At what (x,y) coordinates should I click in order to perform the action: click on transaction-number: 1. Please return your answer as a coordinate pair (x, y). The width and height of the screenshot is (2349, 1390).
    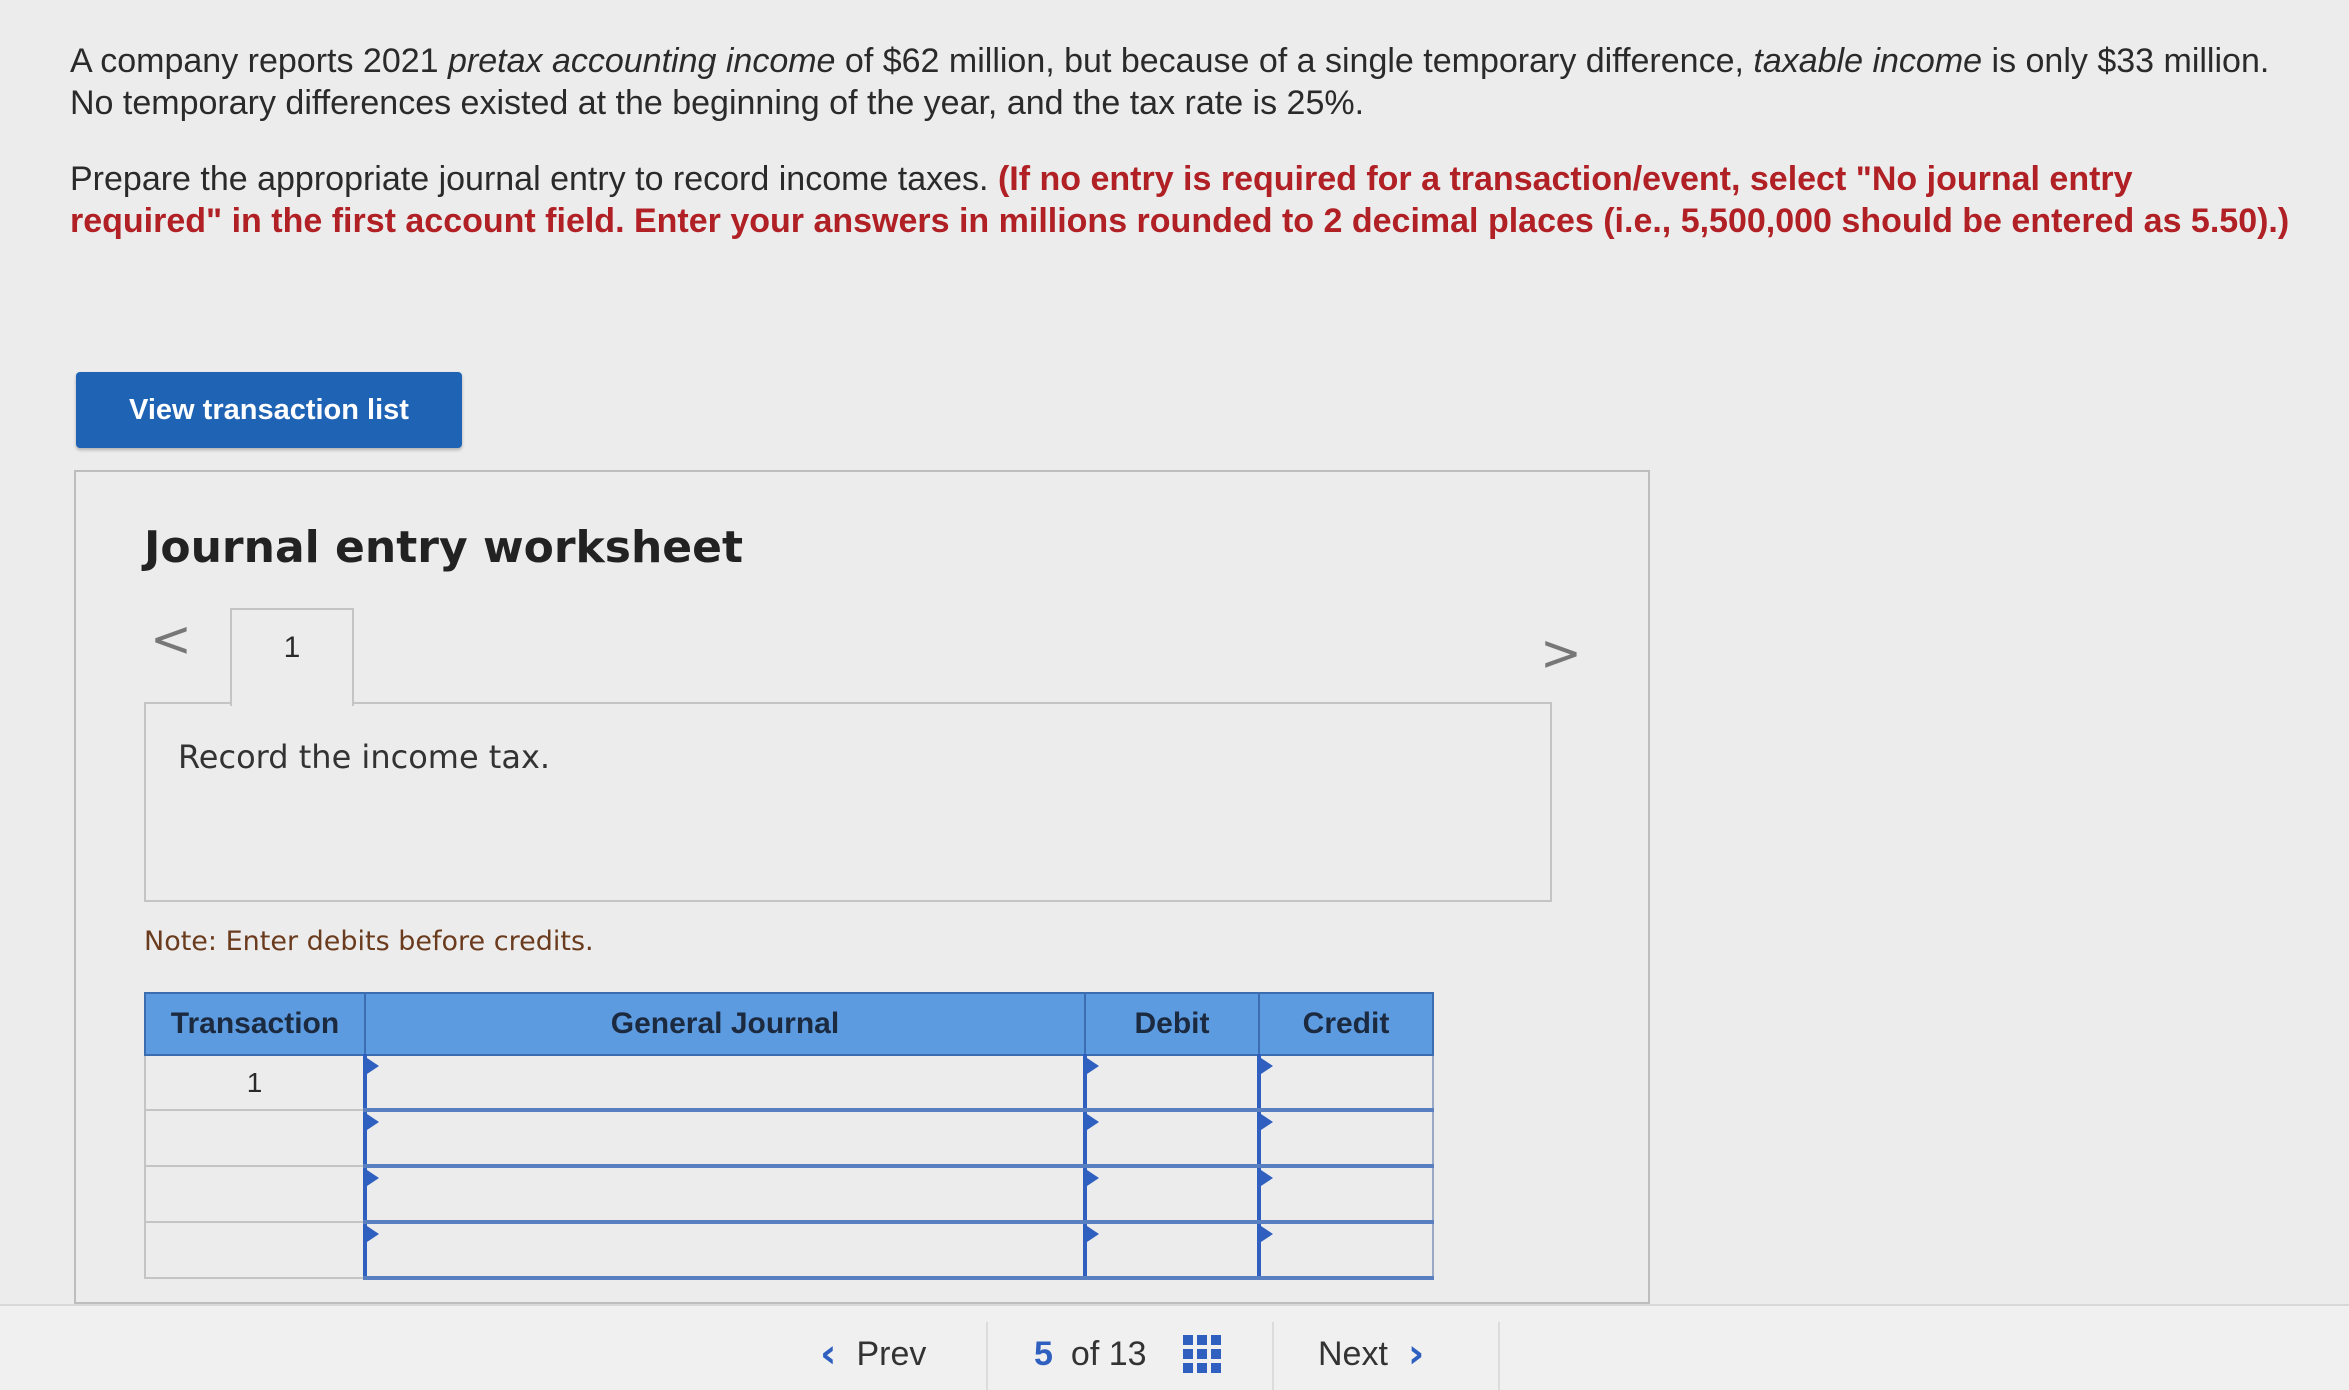
    Looking at the image, I should click on (255, 1082).